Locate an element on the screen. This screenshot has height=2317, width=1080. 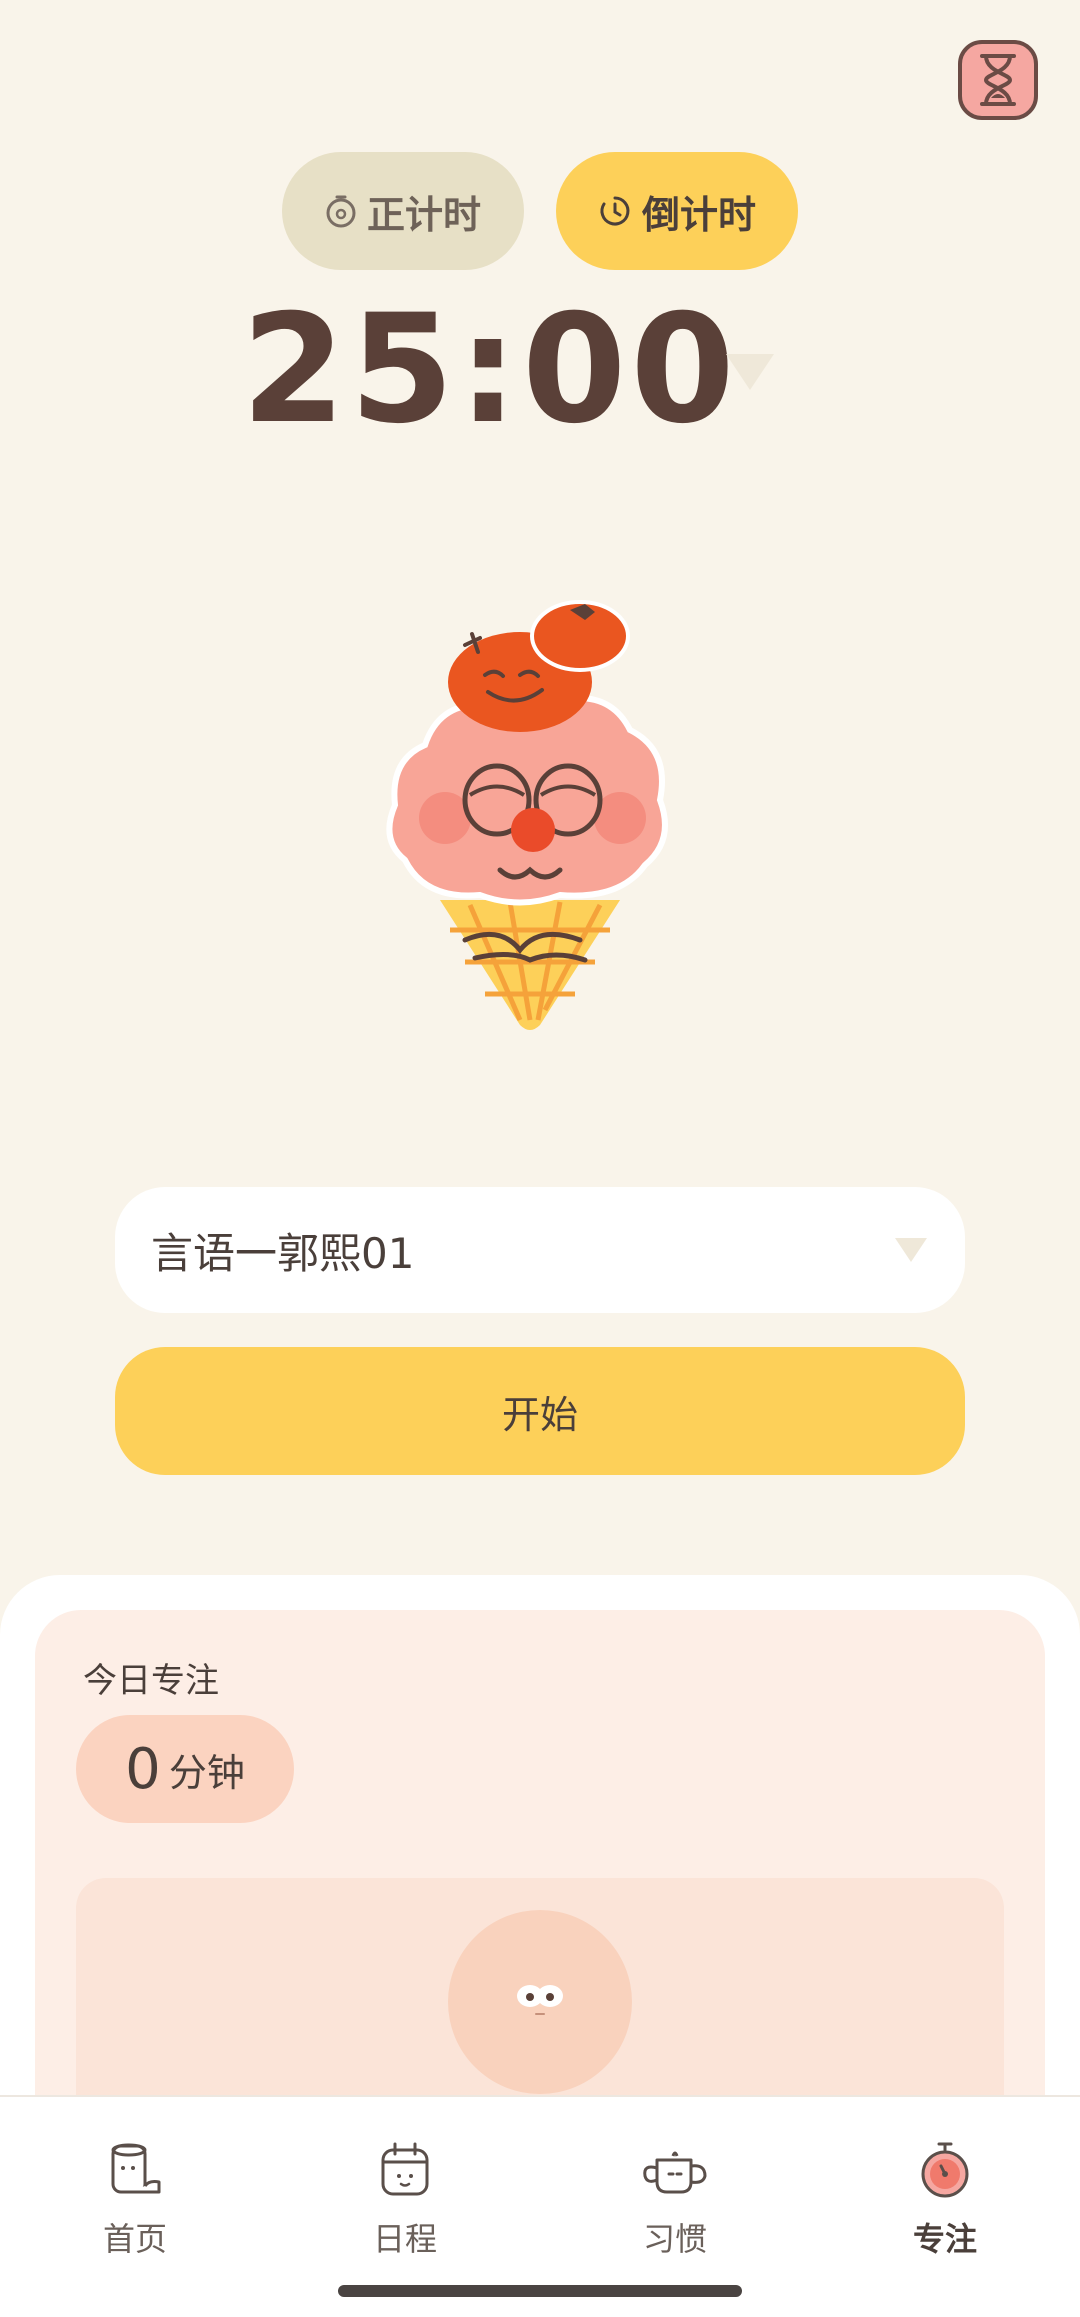
today-focus-unit: 分钟 is located at coordinates (206, 1772).